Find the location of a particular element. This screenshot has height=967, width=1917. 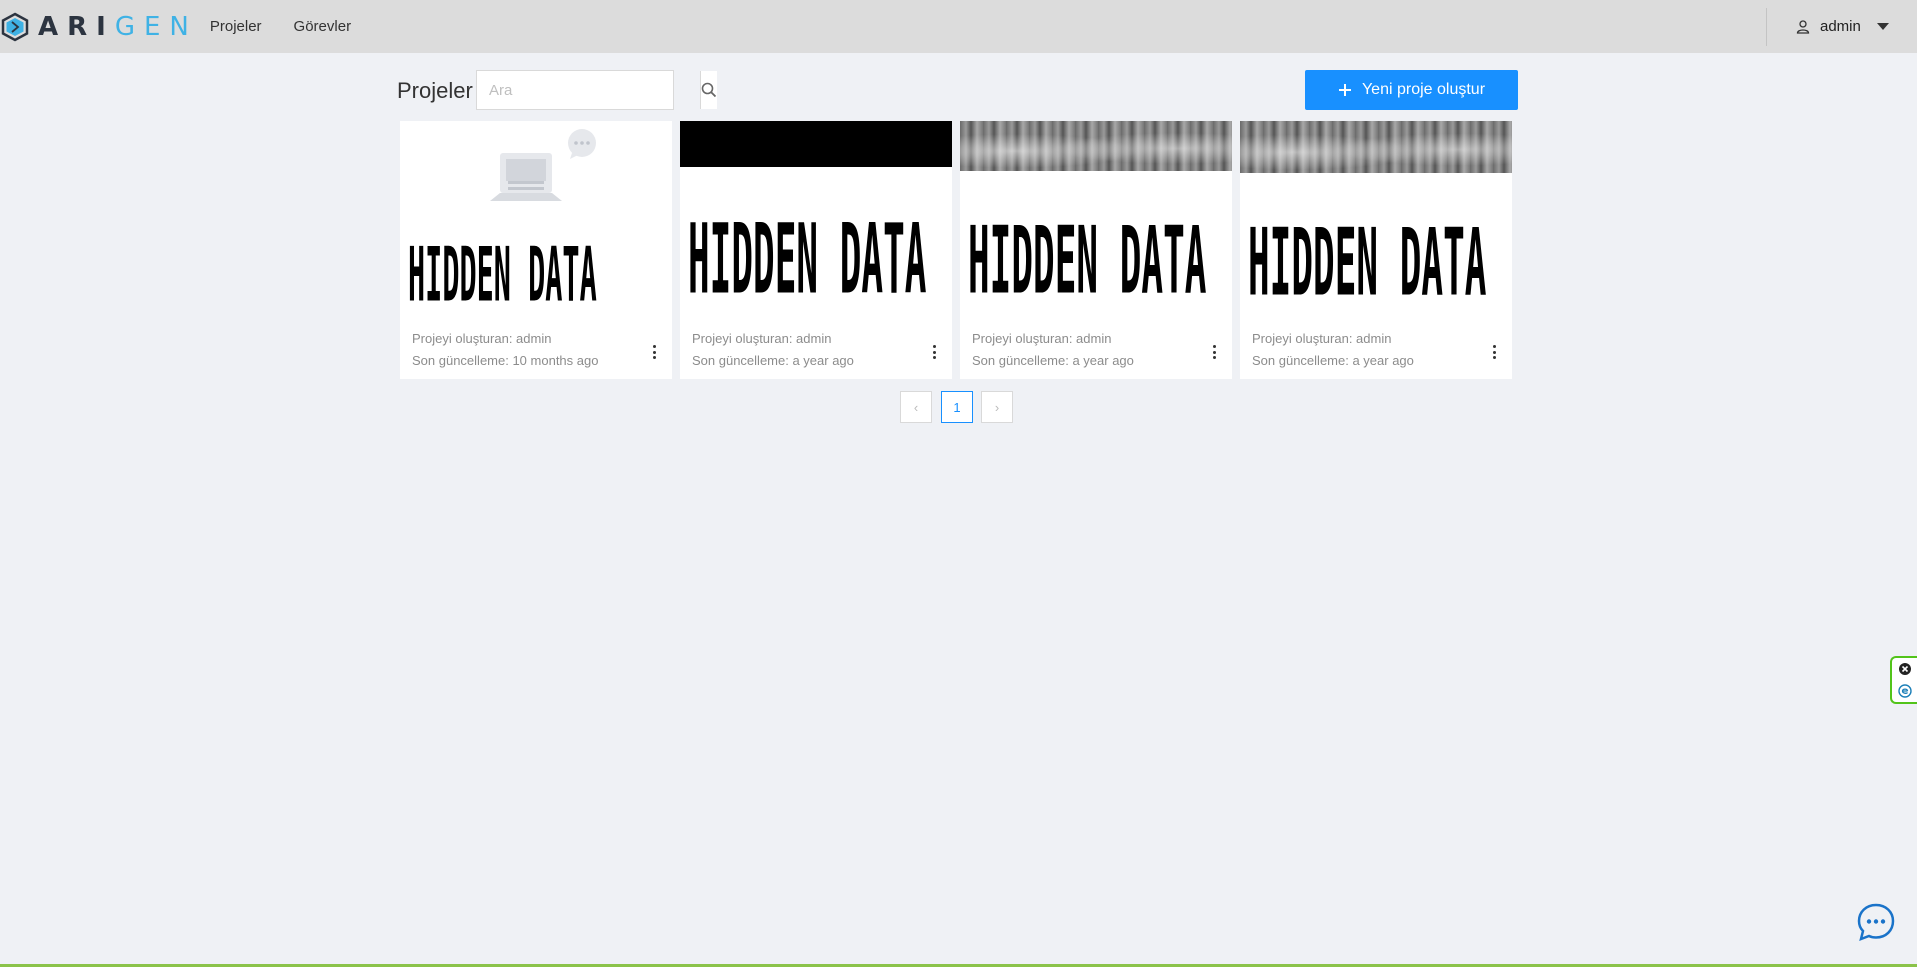

chevron-down-icon is located at coordinates (1882, 26).